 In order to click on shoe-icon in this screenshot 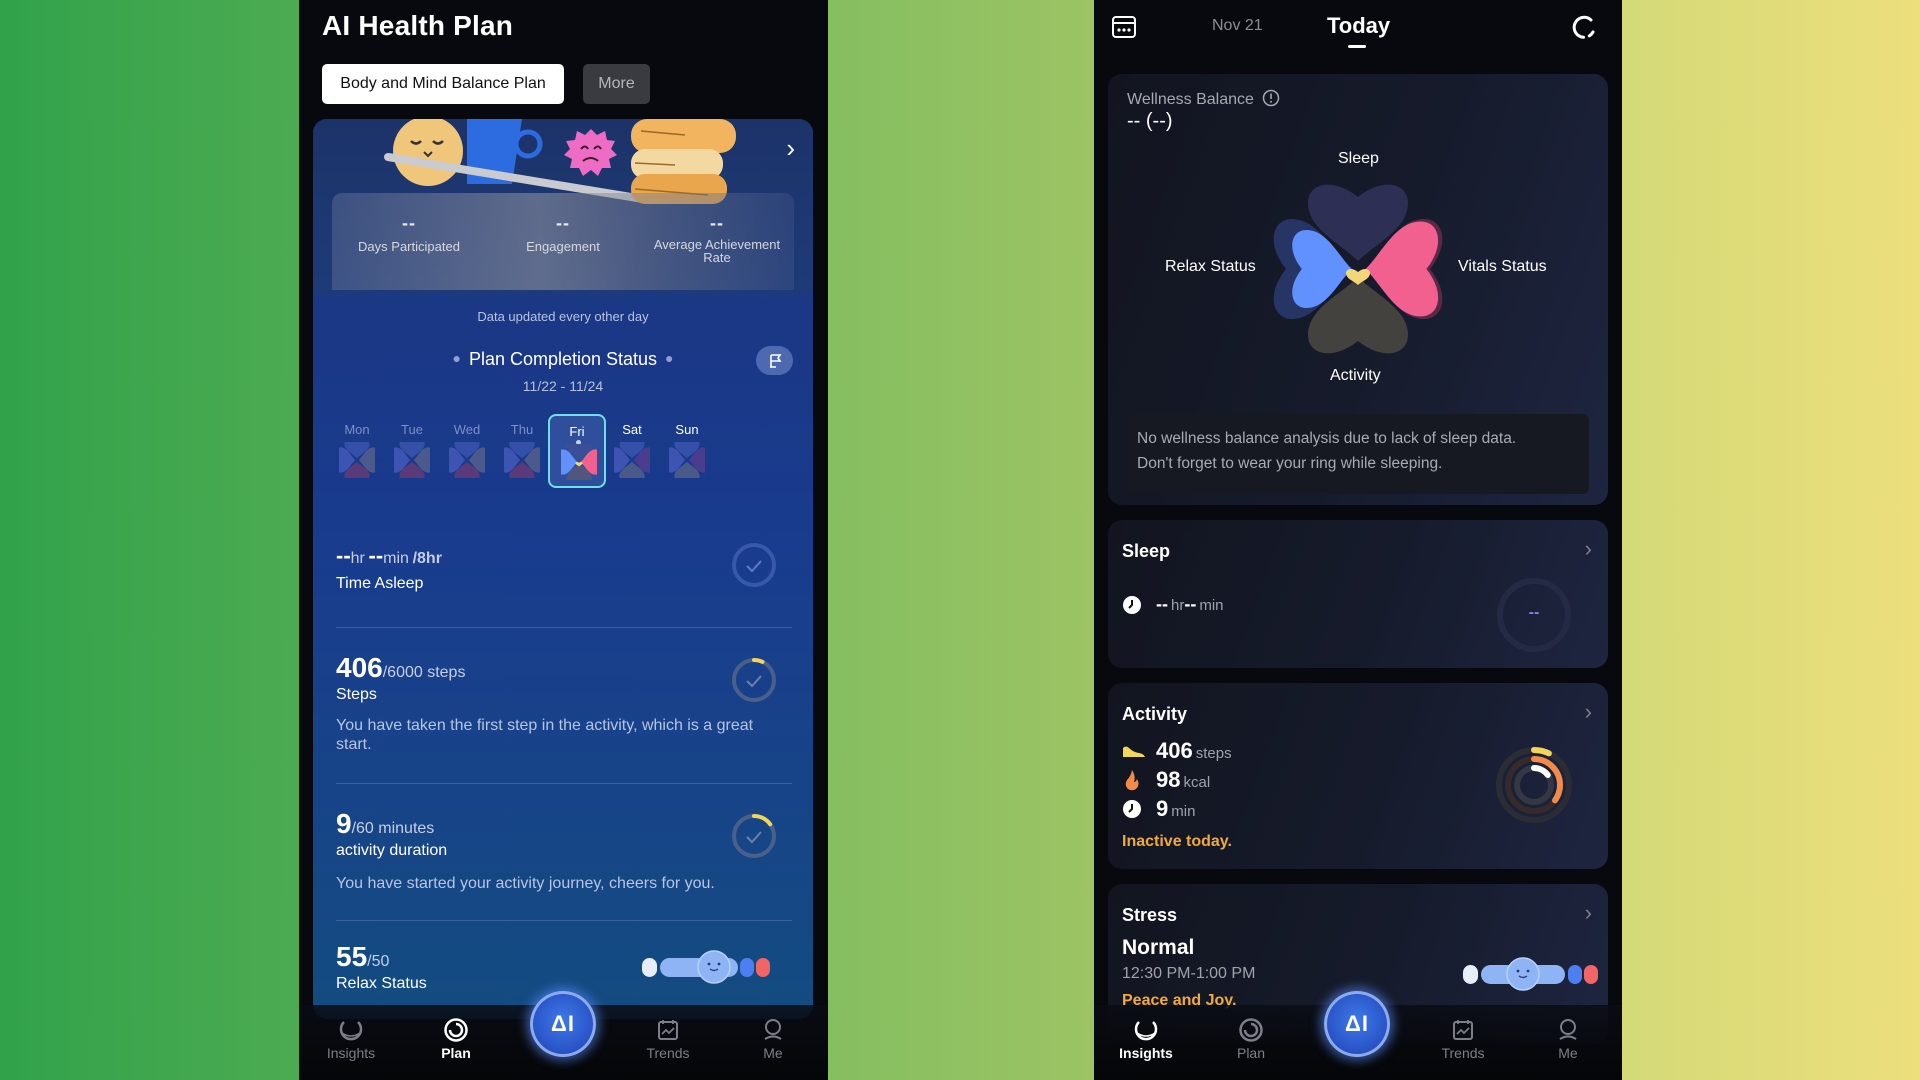, I will do `click(1134, 751)`.